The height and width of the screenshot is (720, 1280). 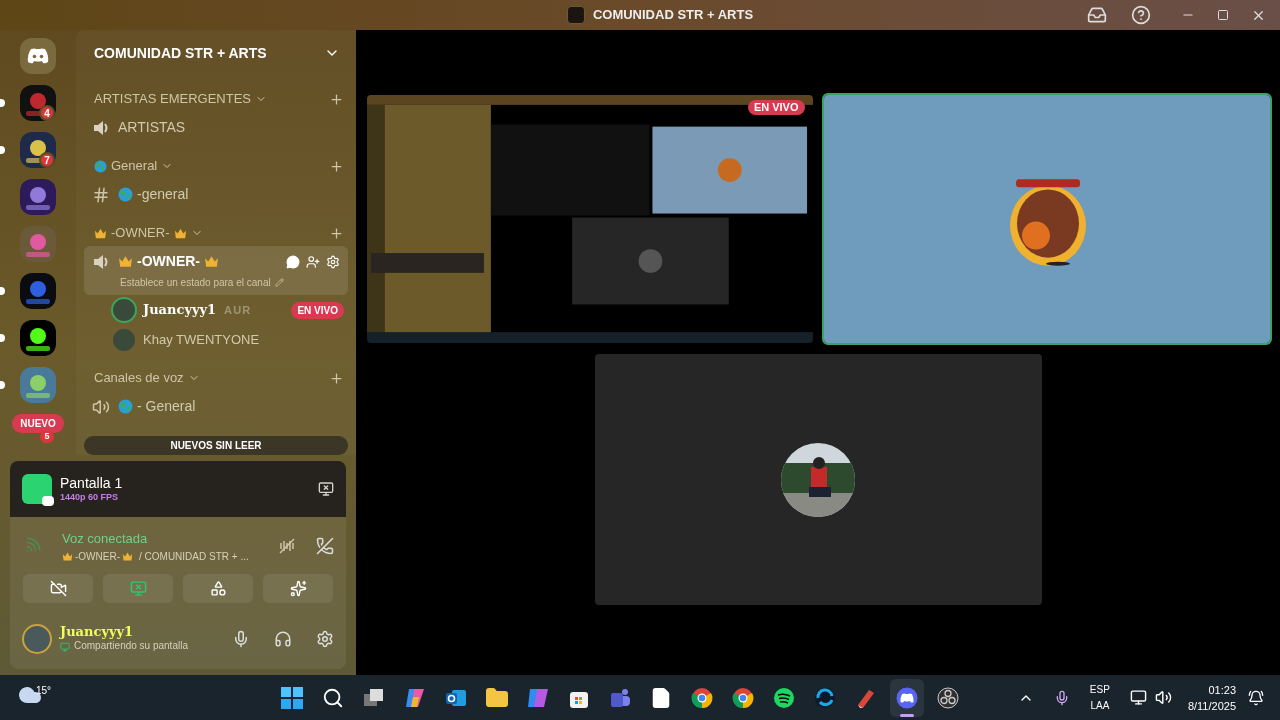 I want to click on channel-item: ARTISTAS, so click(x=216, y=127).